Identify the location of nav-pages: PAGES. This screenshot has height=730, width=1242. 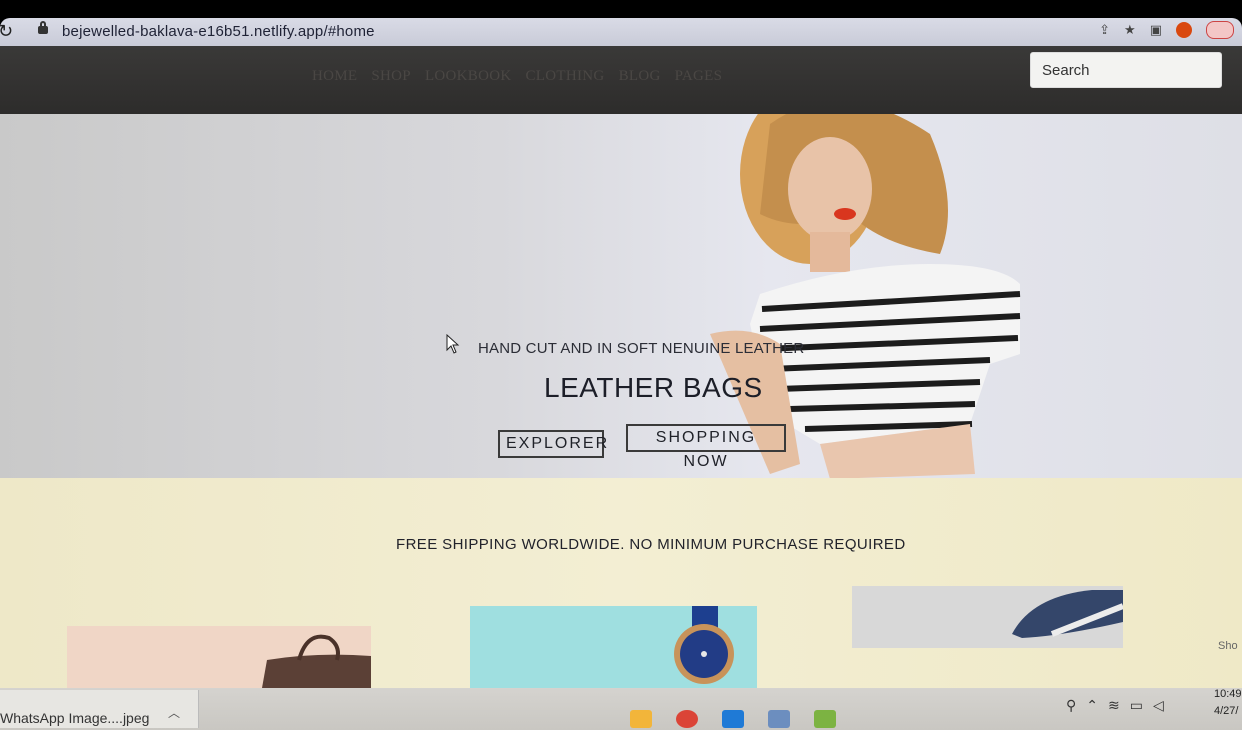
(699, 76).